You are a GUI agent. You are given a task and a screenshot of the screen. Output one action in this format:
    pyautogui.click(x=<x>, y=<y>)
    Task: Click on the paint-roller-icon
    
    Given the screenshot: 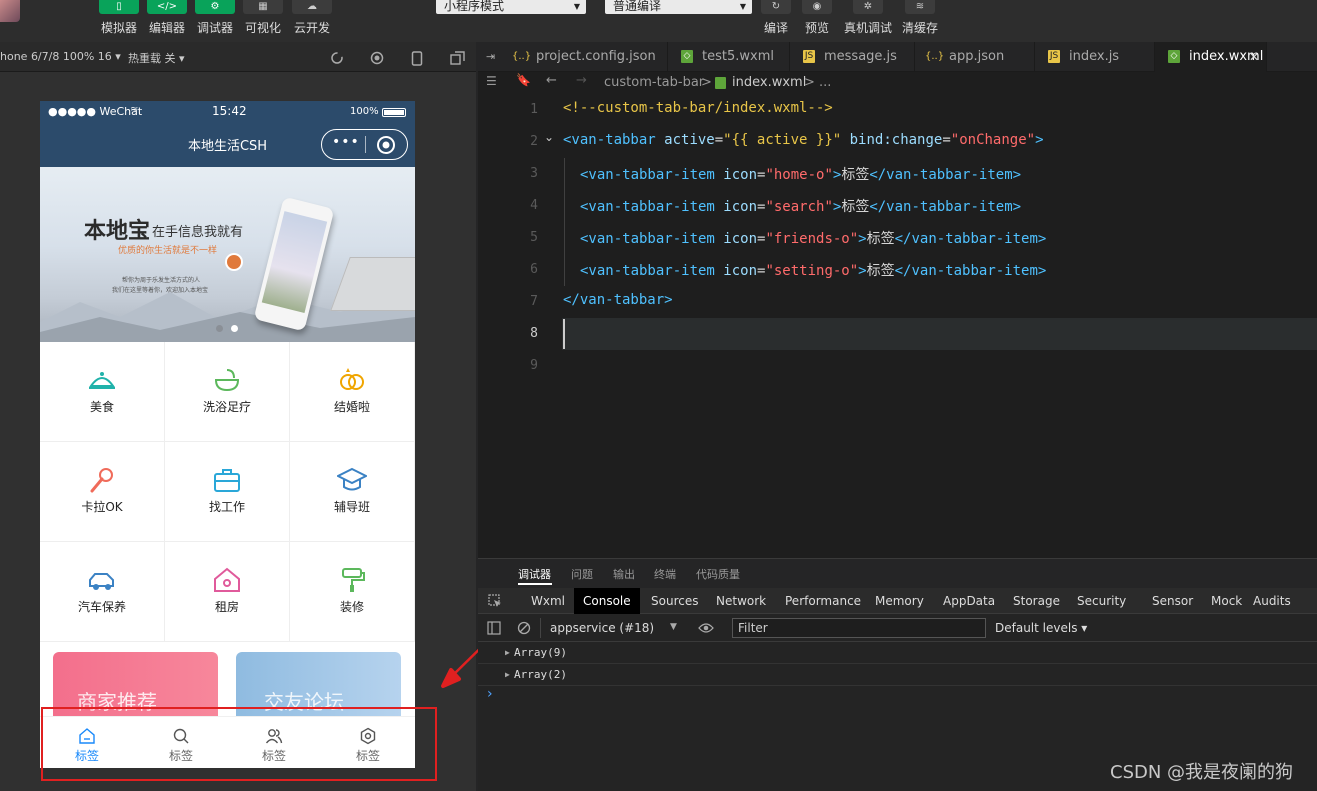 What is the action you would take?
    pyautogui.click(x=353, y=580)
    